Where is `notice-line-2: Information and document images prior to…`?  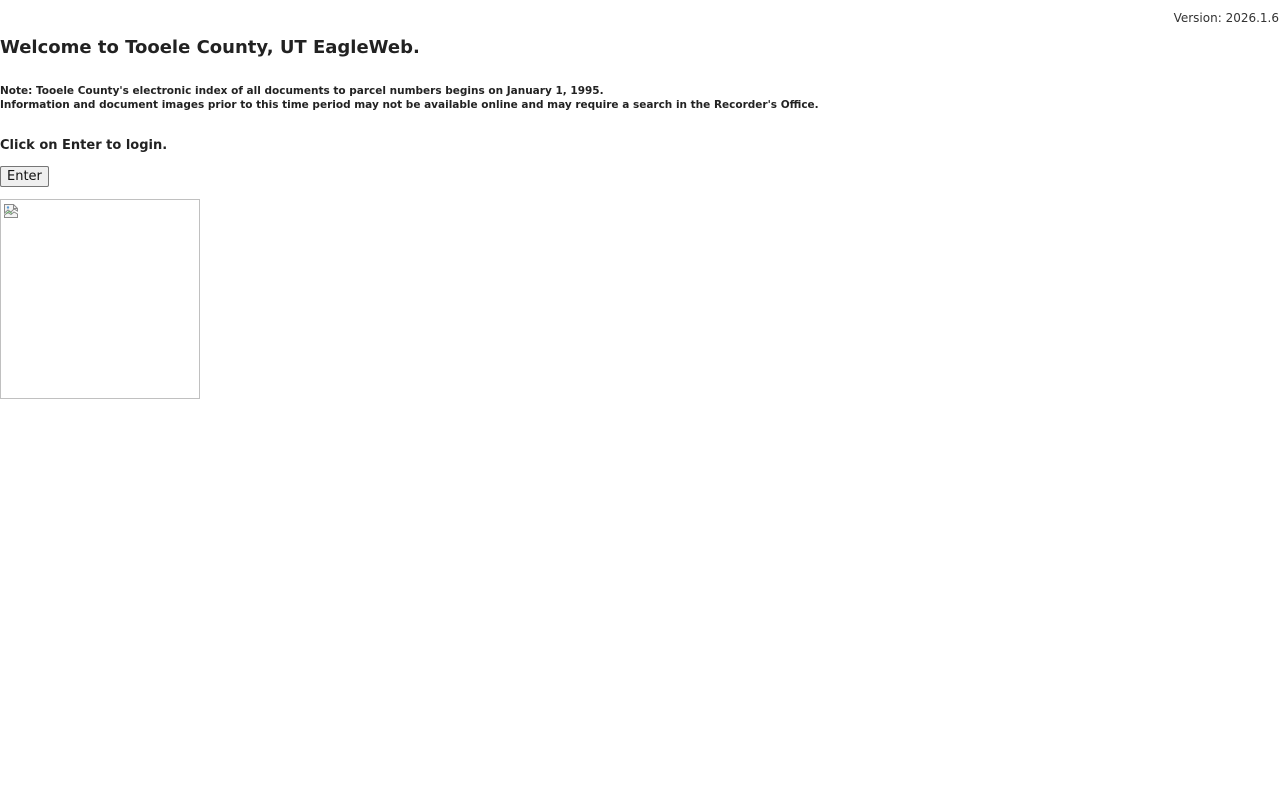
notice-line-2: Information and document images prior to… is located at coordinates (409, 105).